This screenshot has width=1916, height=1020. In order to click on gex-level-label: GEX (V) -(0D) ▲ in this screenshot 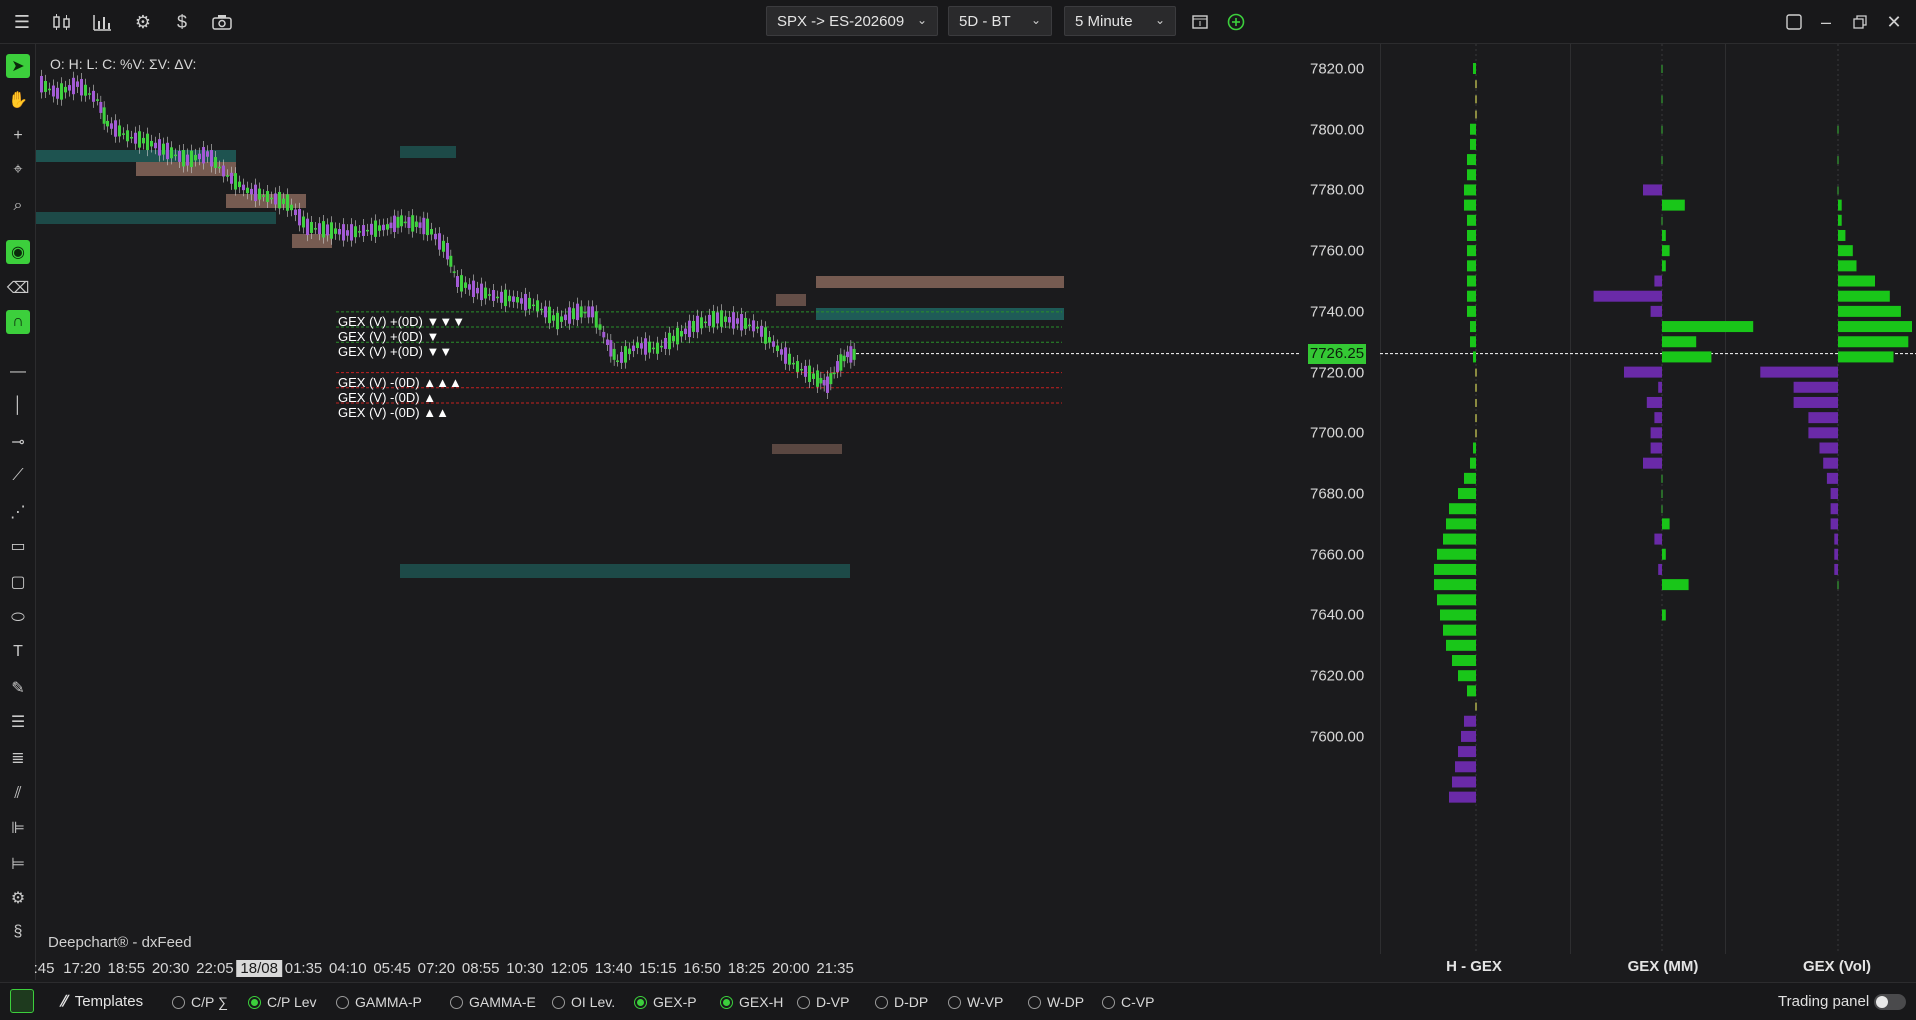, I will do `click(387, 397)`.